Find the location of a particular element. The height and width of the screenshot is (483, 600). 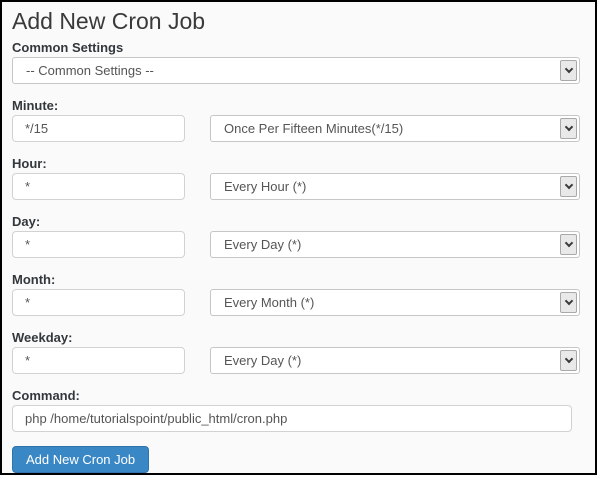

minute-preset-select: Once Per Fifteen Minutes(*/15) is located at coordinates (395, 128).